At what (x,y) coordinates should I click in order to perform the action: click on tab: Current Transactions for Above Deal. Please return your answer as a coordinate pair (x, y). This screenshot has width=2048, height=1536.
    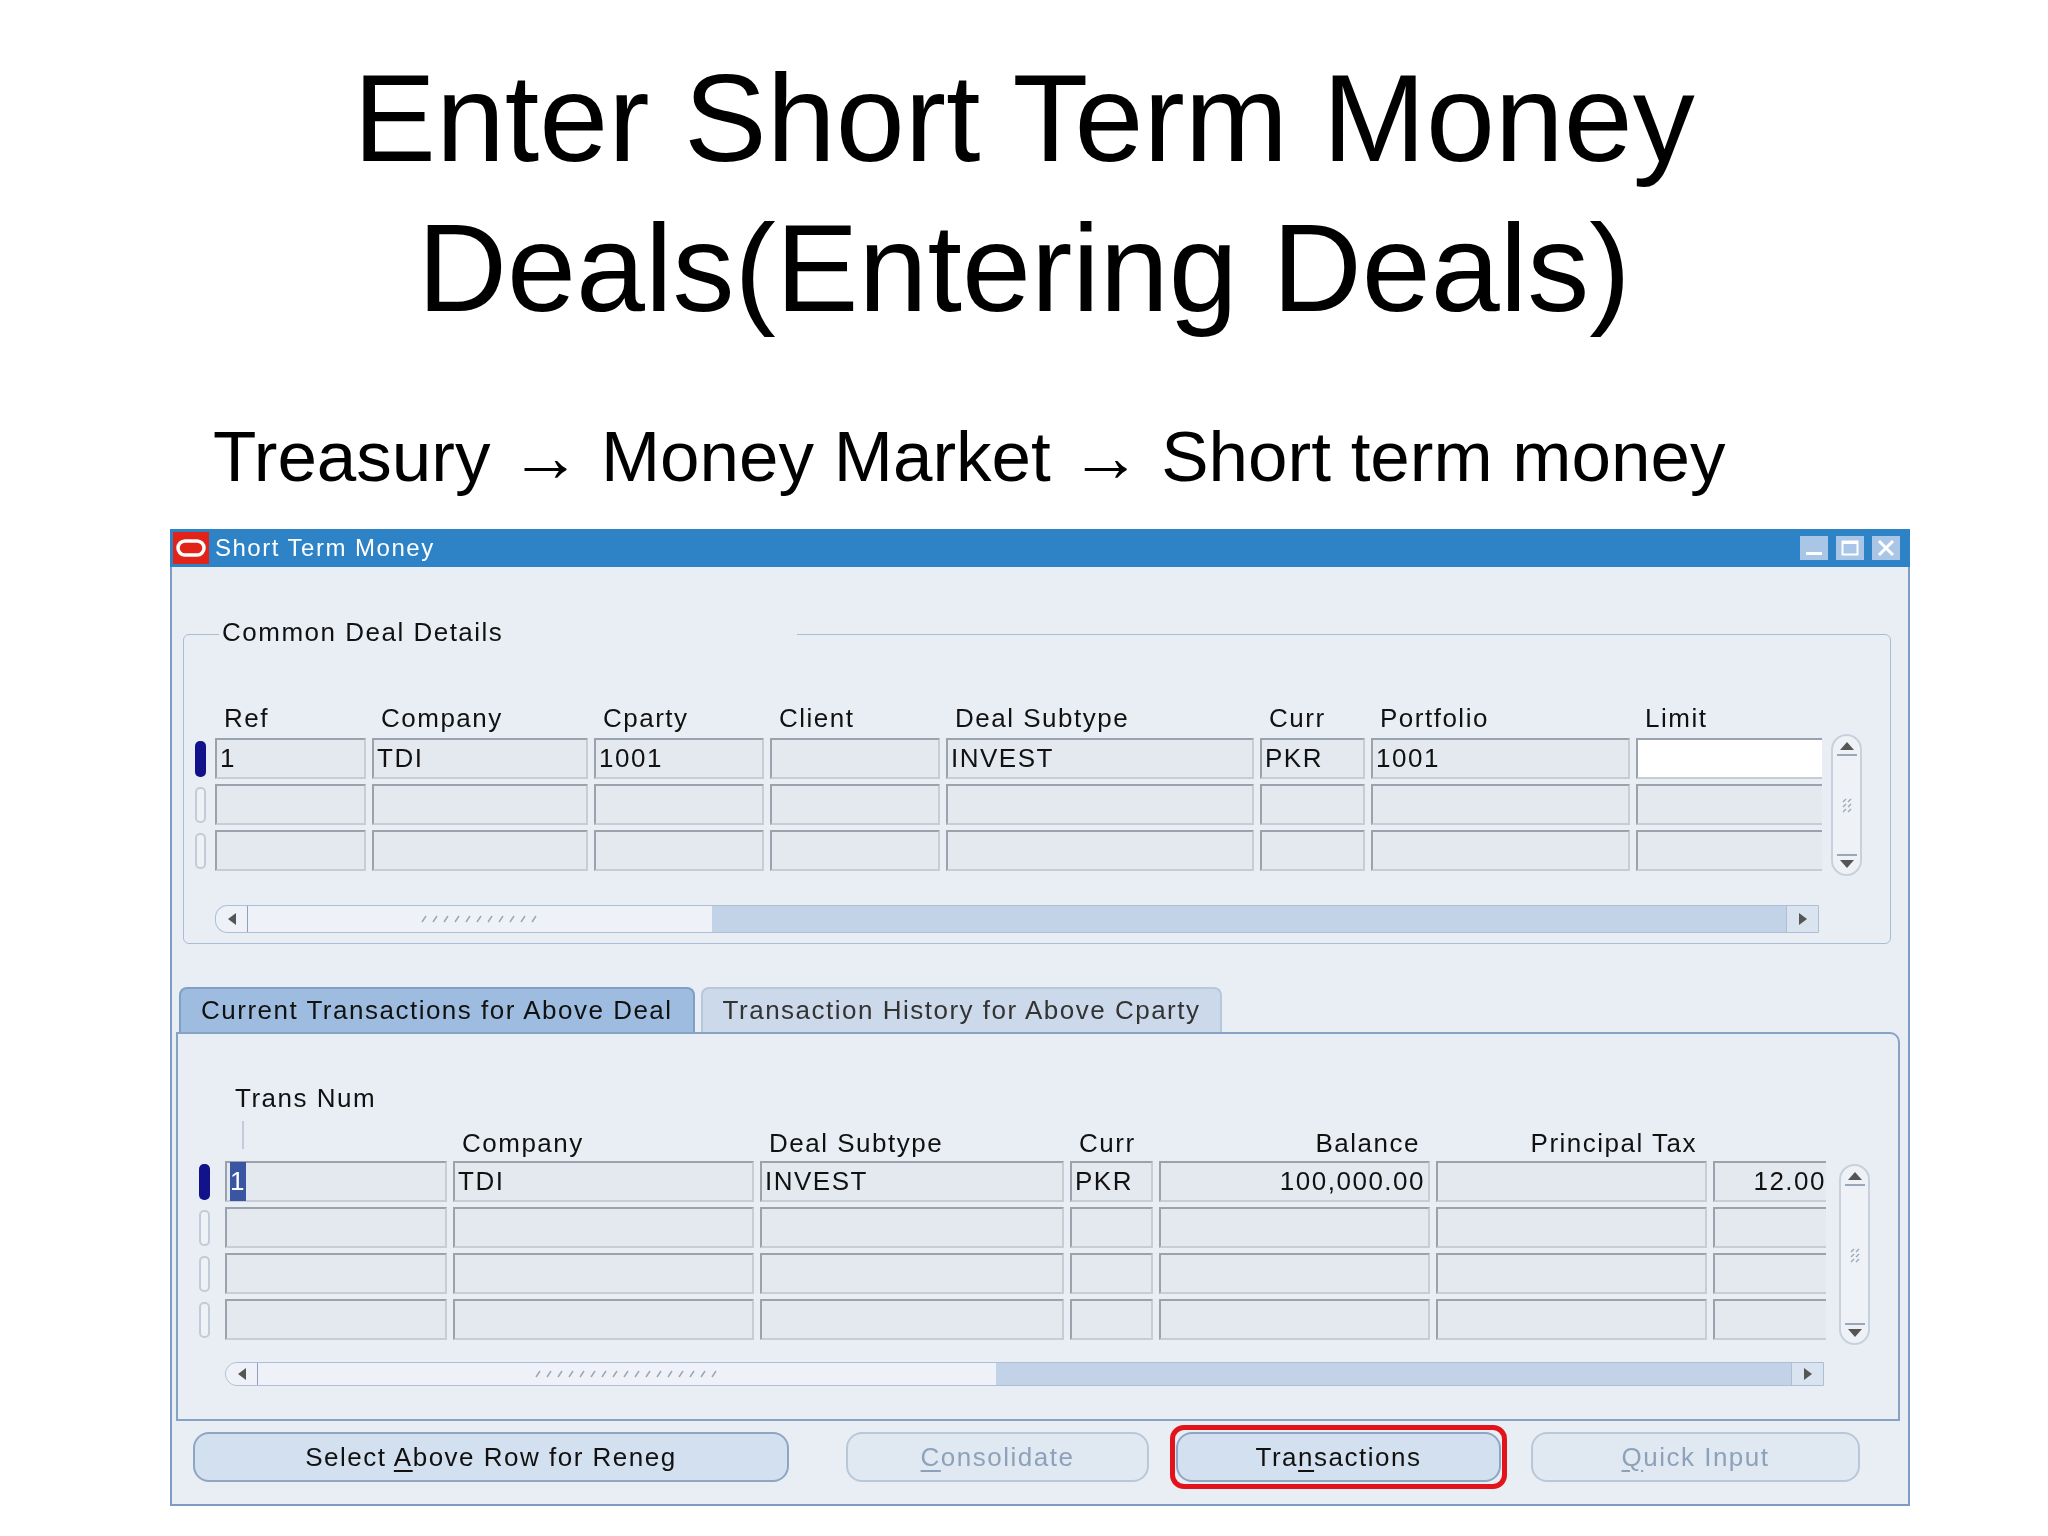
    Looking at the image, I should click on (437, 1009).